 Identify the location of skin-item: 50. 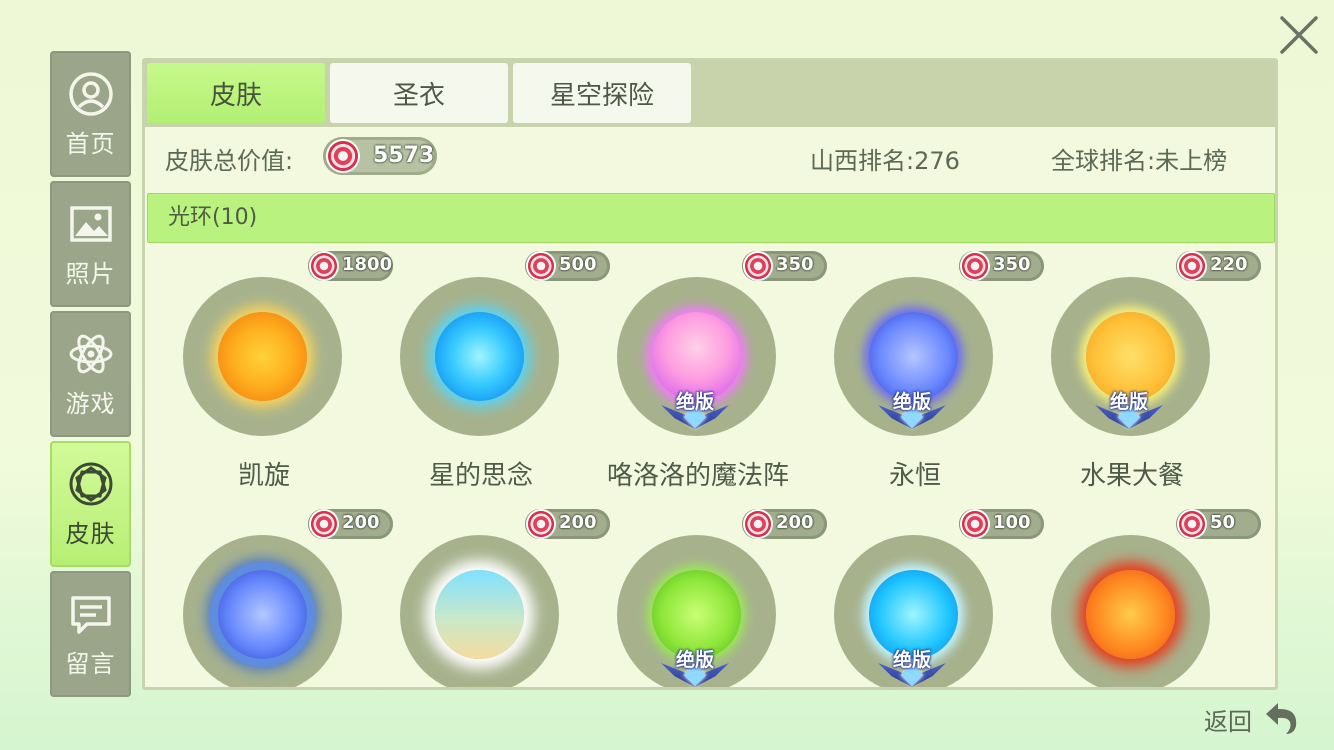
(1140, 598).